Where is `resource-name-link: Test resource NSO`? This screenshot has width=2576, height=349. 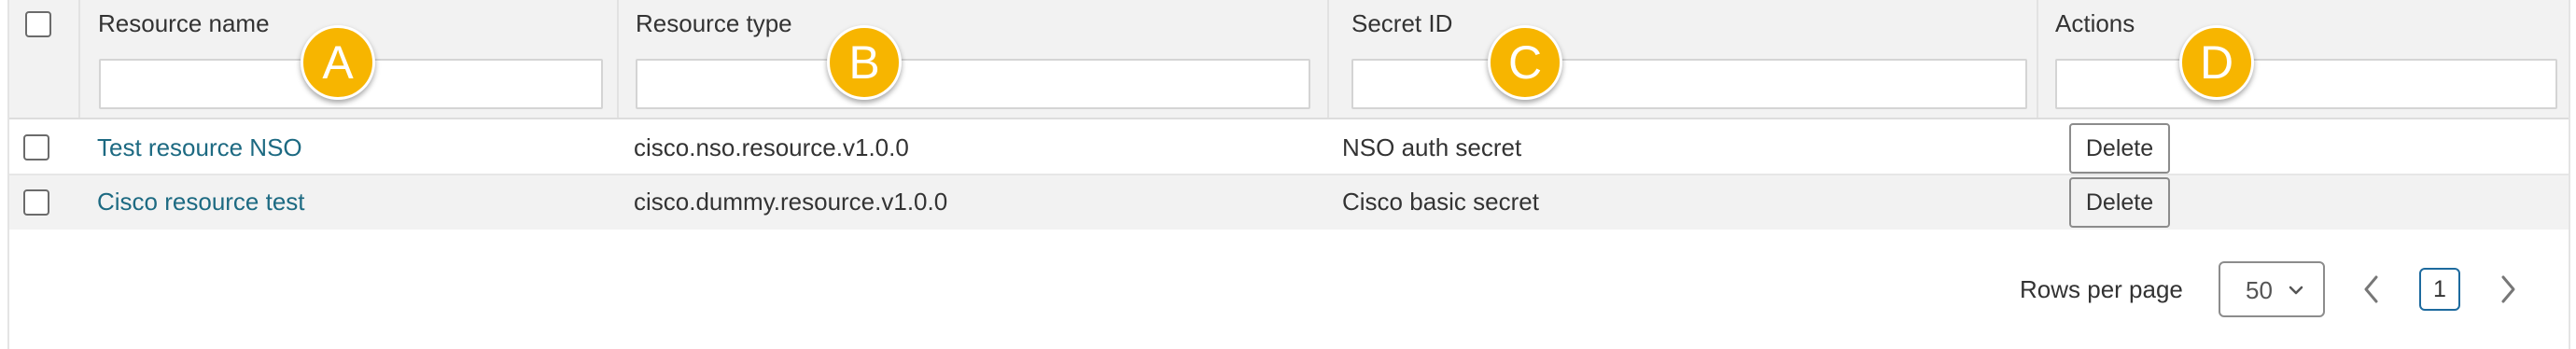
resource-name-link: Test resource NSO is located at coordinates (199, 147).